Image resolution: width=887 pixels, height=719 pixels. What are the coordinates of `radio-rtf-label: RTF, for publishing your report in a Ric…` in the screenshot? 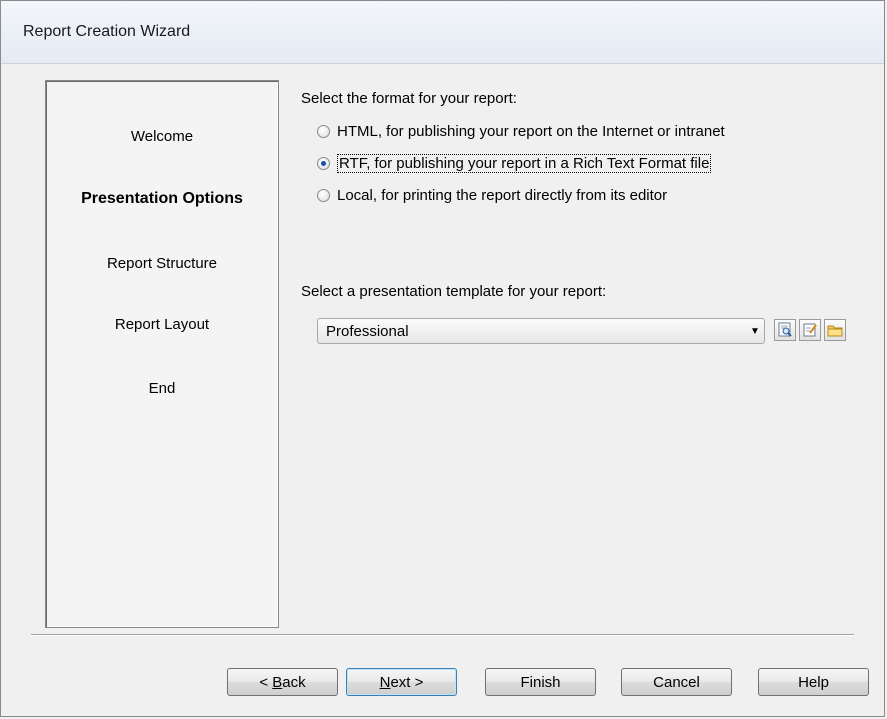 It's located at (524, 163).